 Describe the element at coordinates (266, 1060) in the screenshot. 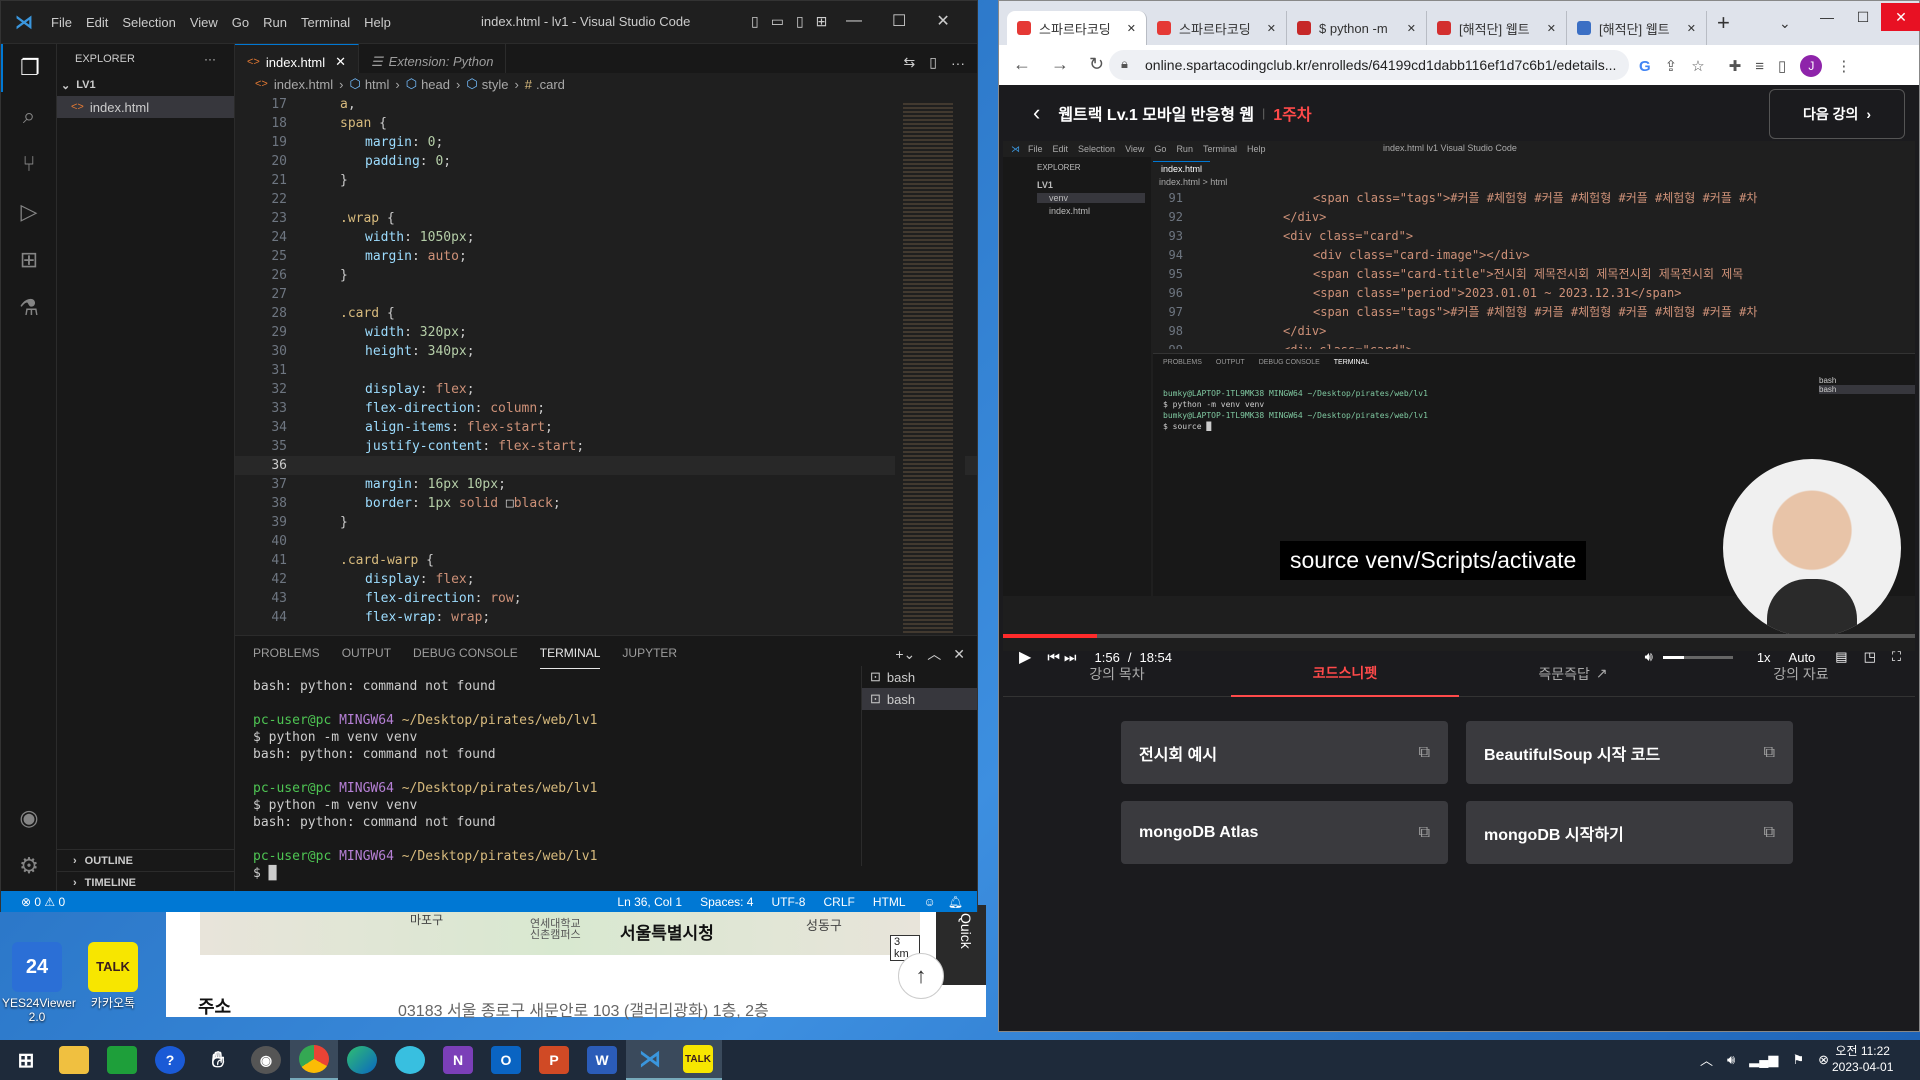

I see `taskbar-camera: ◉` at that location.